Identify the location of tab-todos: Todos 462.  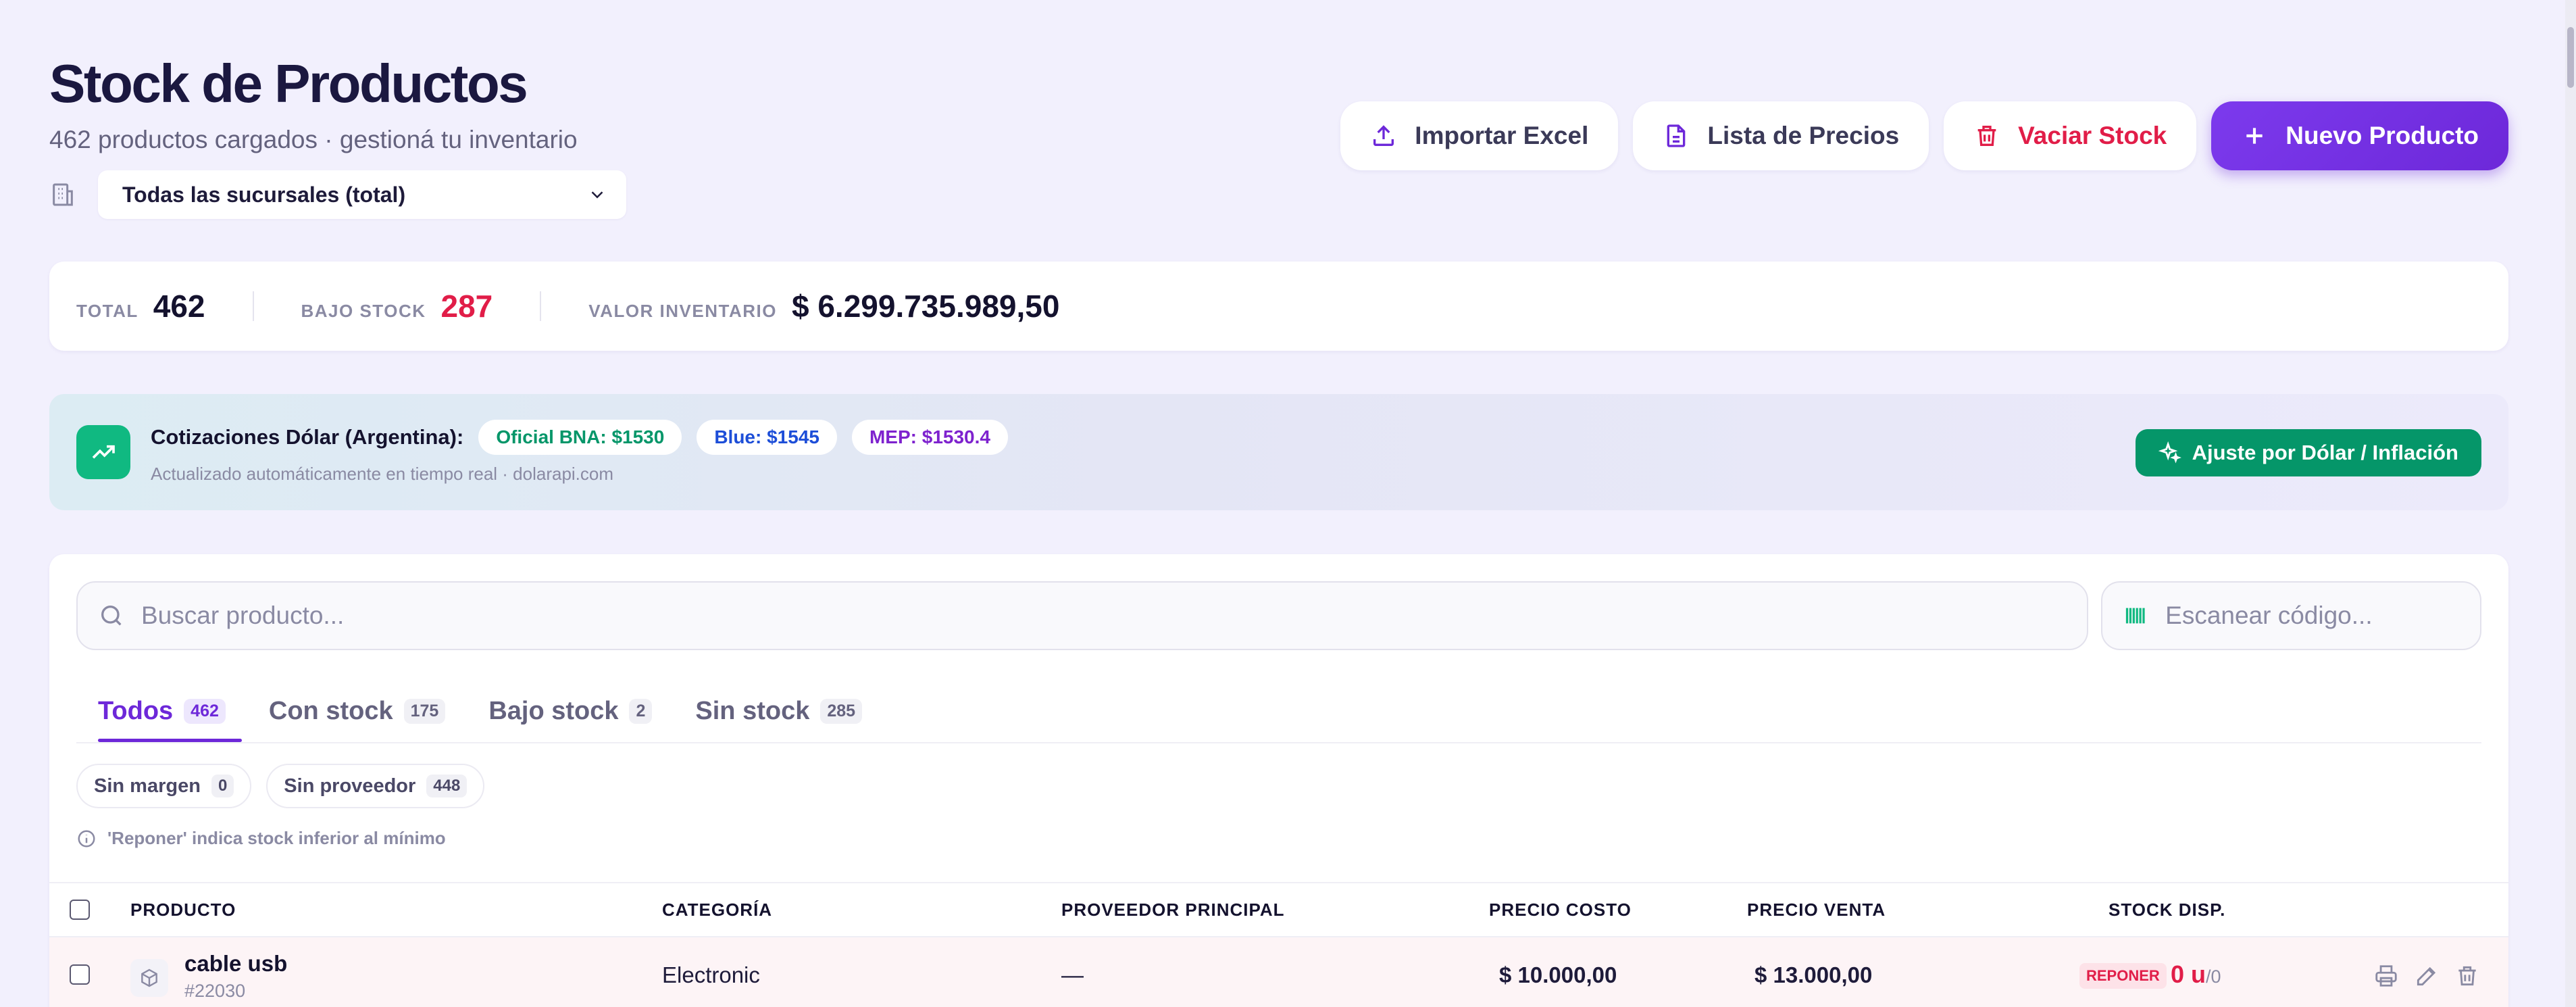
(161, 711).